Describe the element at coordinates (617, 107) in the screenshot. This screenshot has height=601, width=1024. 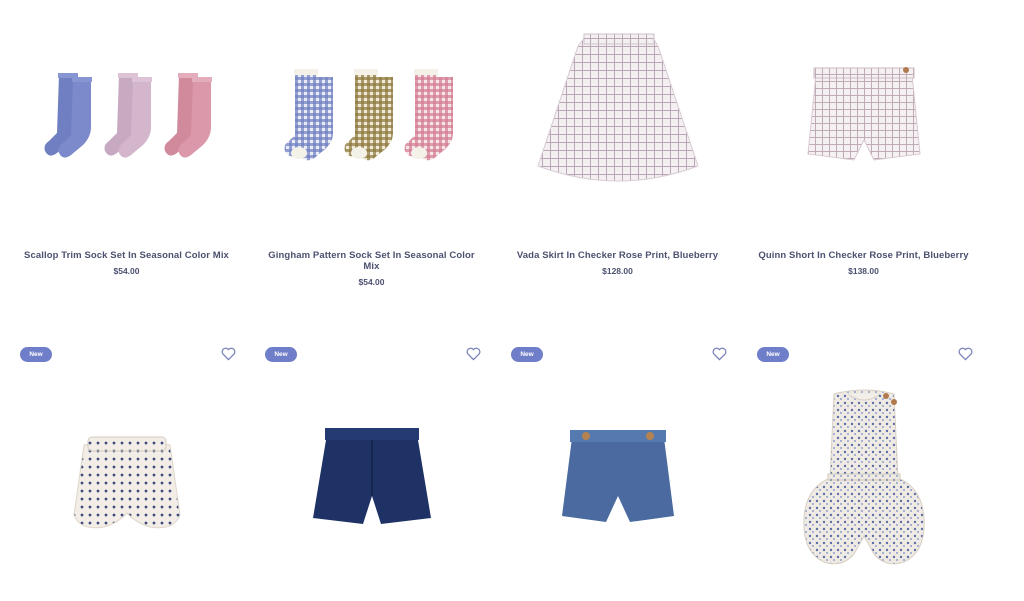
I see `skirt-icon` at that location.